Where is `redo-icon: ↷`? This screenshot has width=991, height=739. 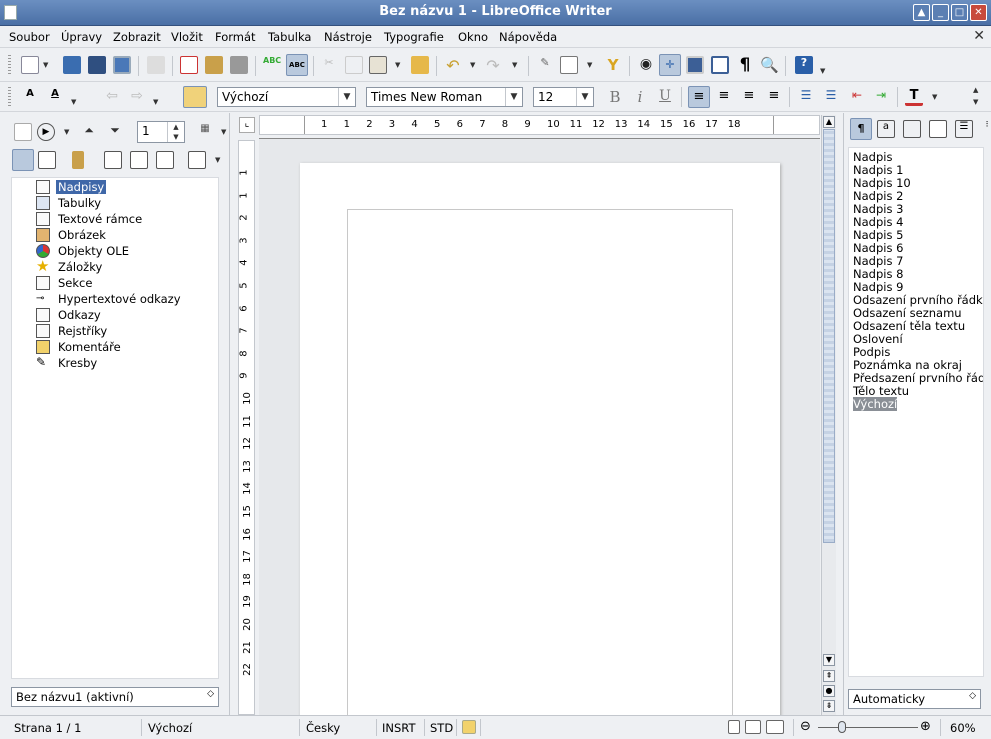 redo-icon: ↷ is located at coordinates (493, 65).